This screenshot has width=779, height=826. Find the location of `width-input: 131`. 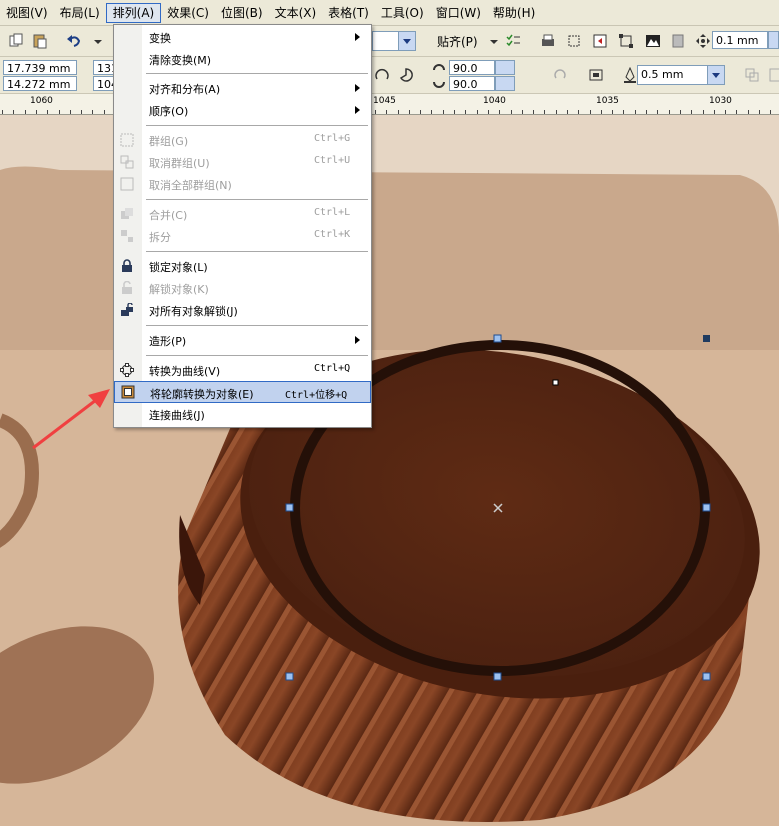

width-input: 131 is located at coordinates (105, 67).